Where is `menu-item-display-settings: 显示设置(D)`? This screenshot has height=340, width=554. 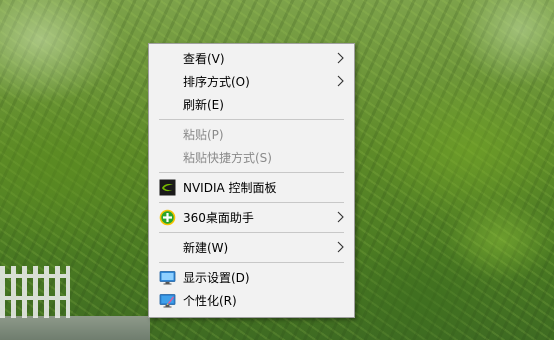 menu-item-display-settings: 显示设置(D) is located at coordinates (251, 277).